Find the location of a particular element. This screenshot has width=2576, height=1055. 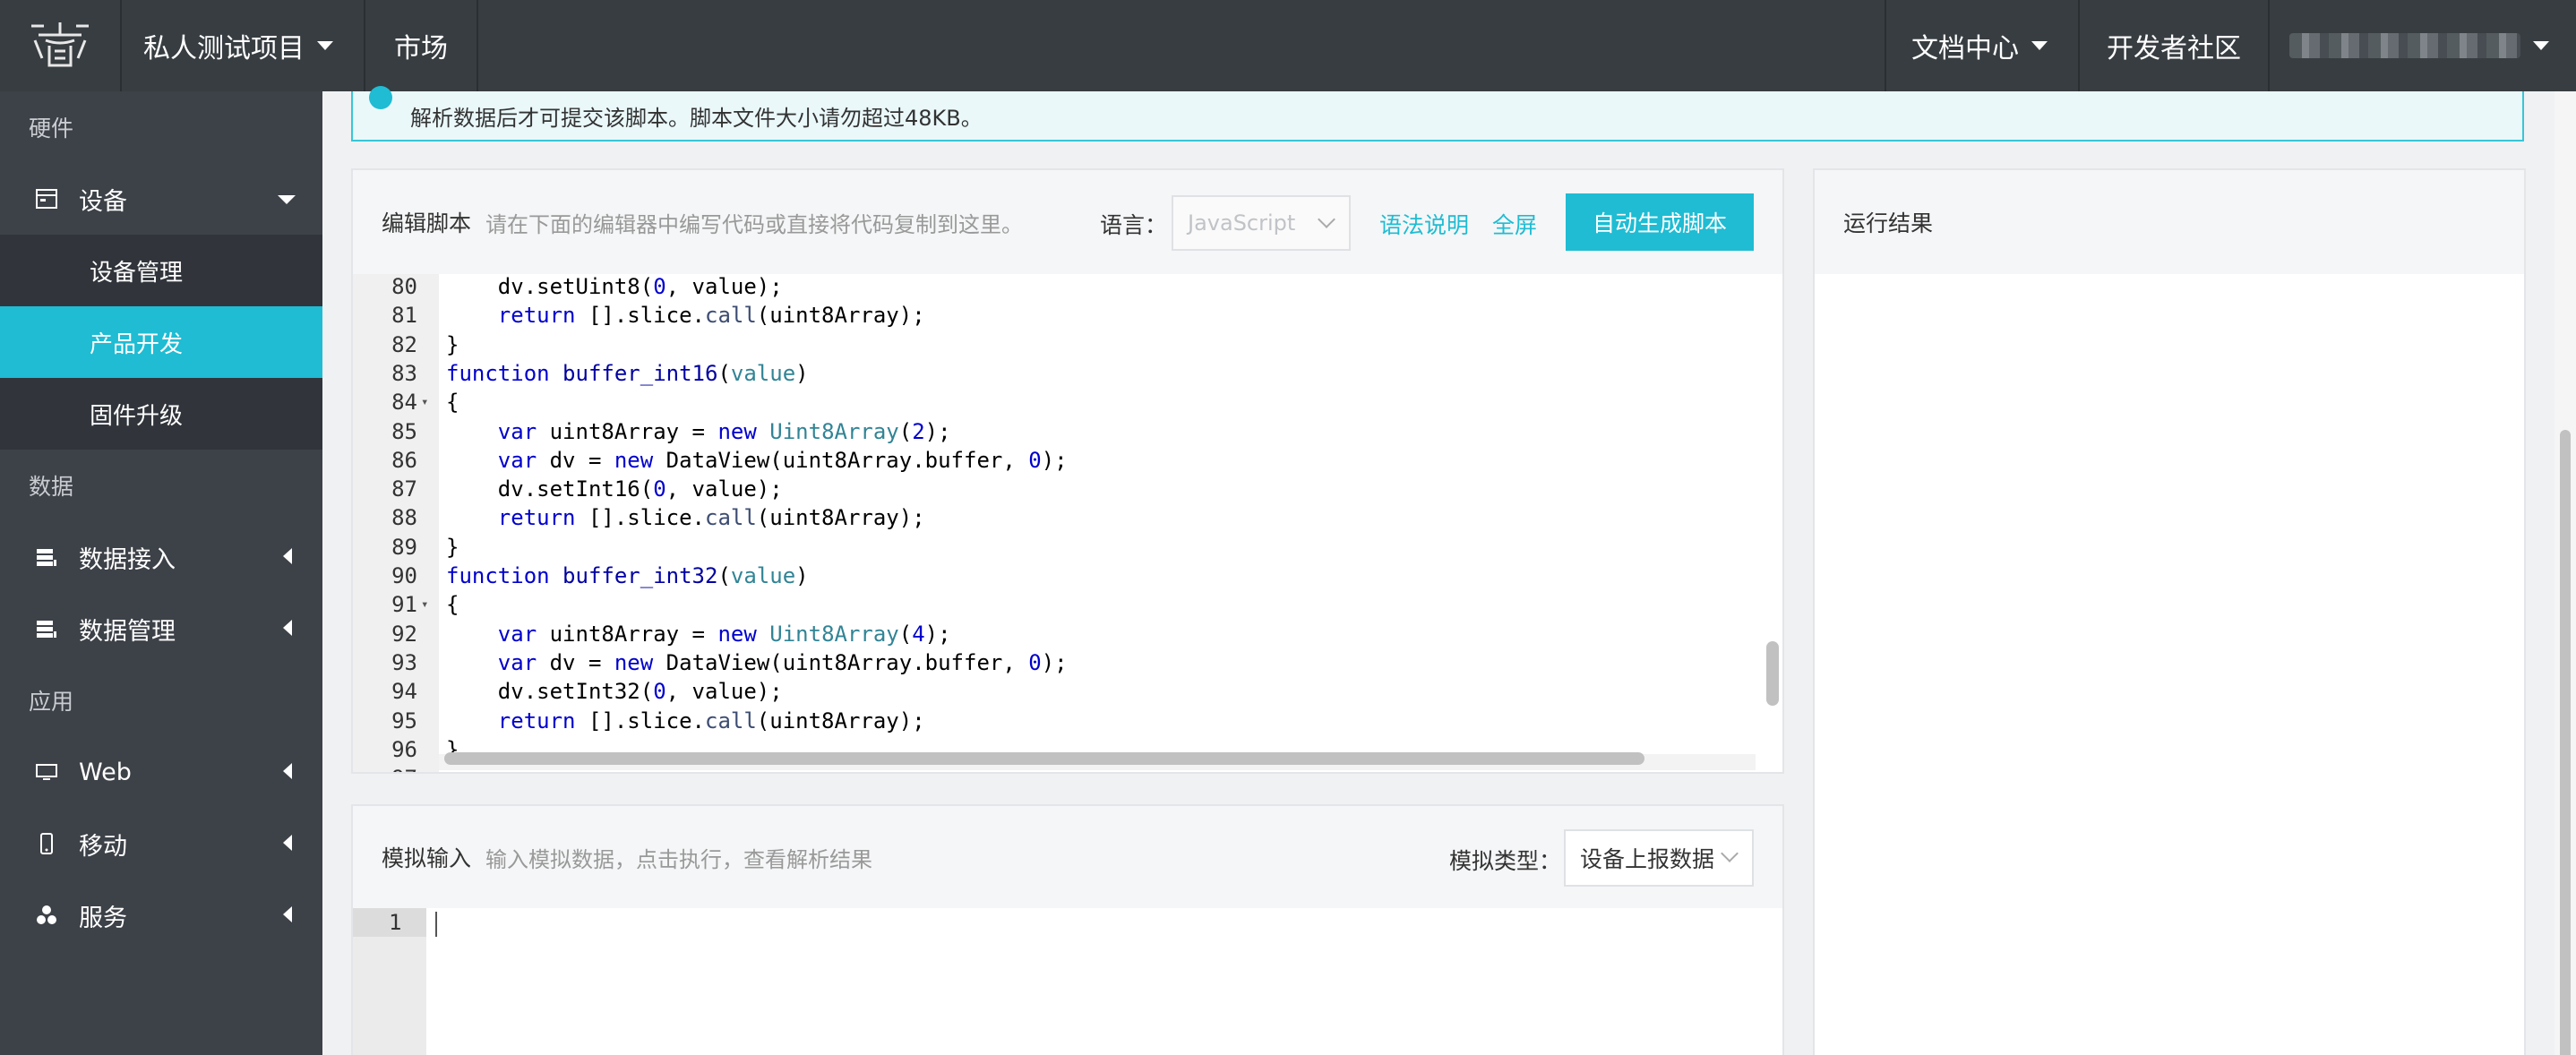

line-number: 81 is located at coordinates (404, 316).